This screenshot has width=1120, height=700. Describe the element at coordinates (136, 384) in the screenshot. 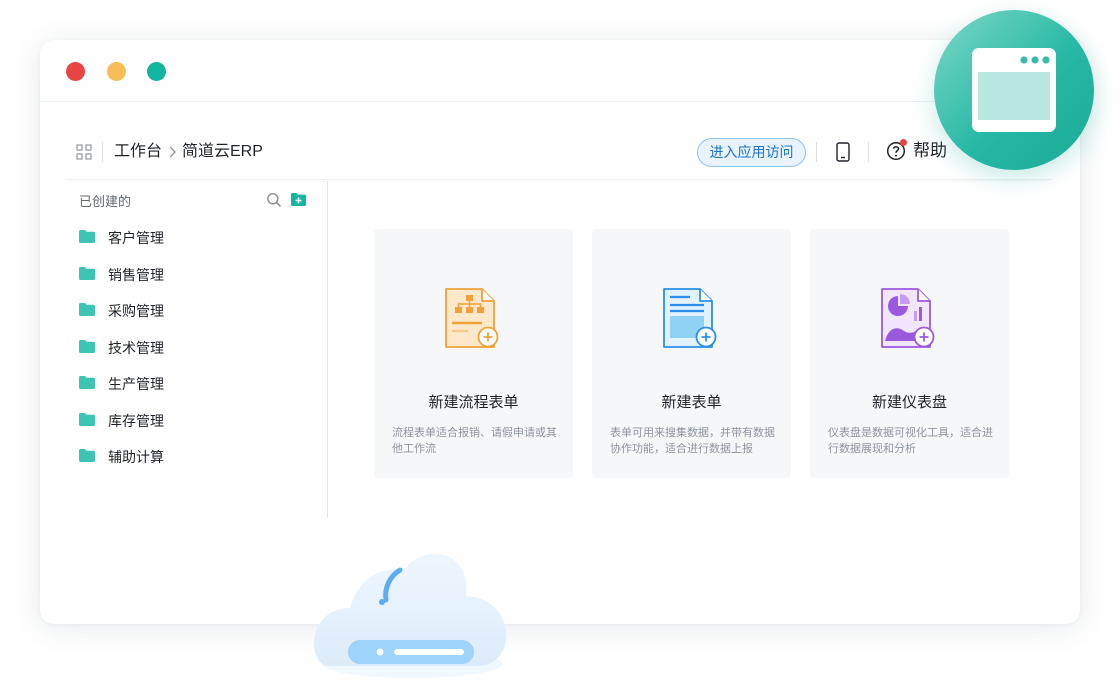

I see `sidebar-item-label: 生产管理` at that location.